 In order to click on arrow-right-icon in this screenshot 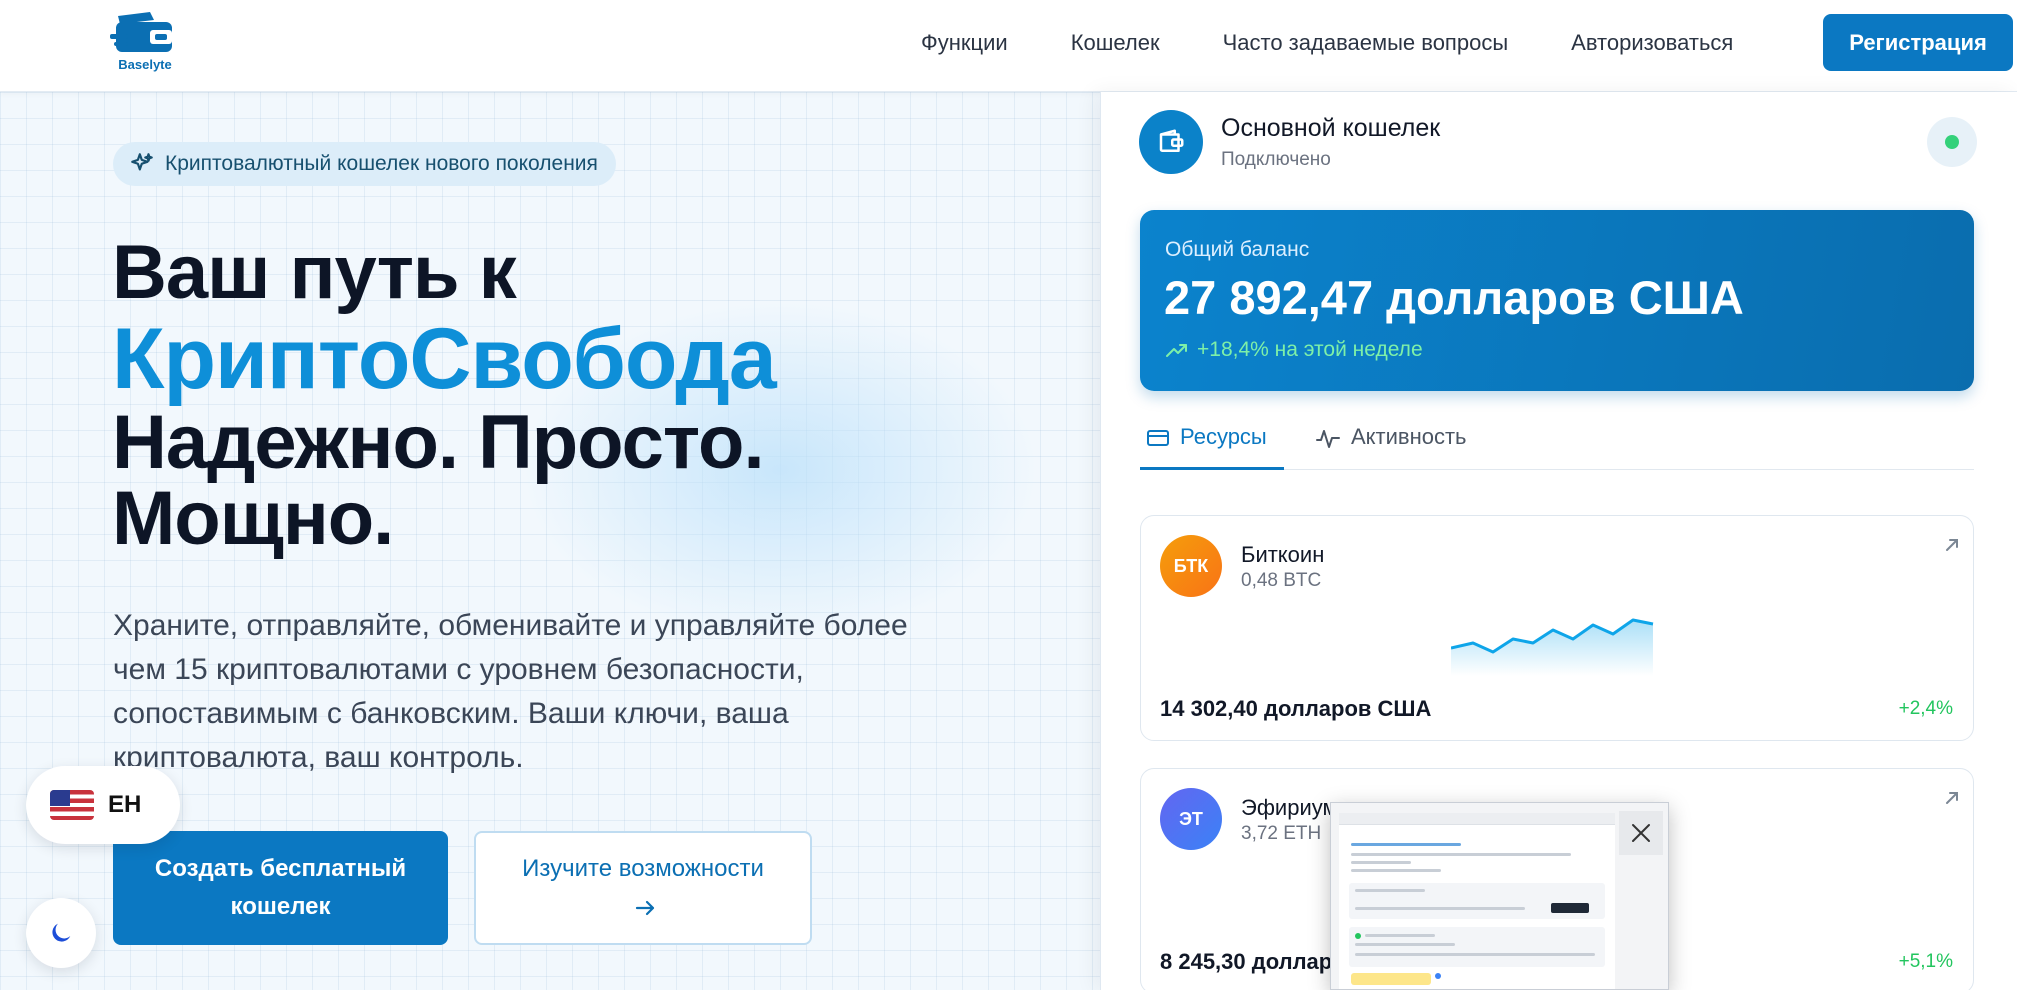, I will do `click(645, 907)`.